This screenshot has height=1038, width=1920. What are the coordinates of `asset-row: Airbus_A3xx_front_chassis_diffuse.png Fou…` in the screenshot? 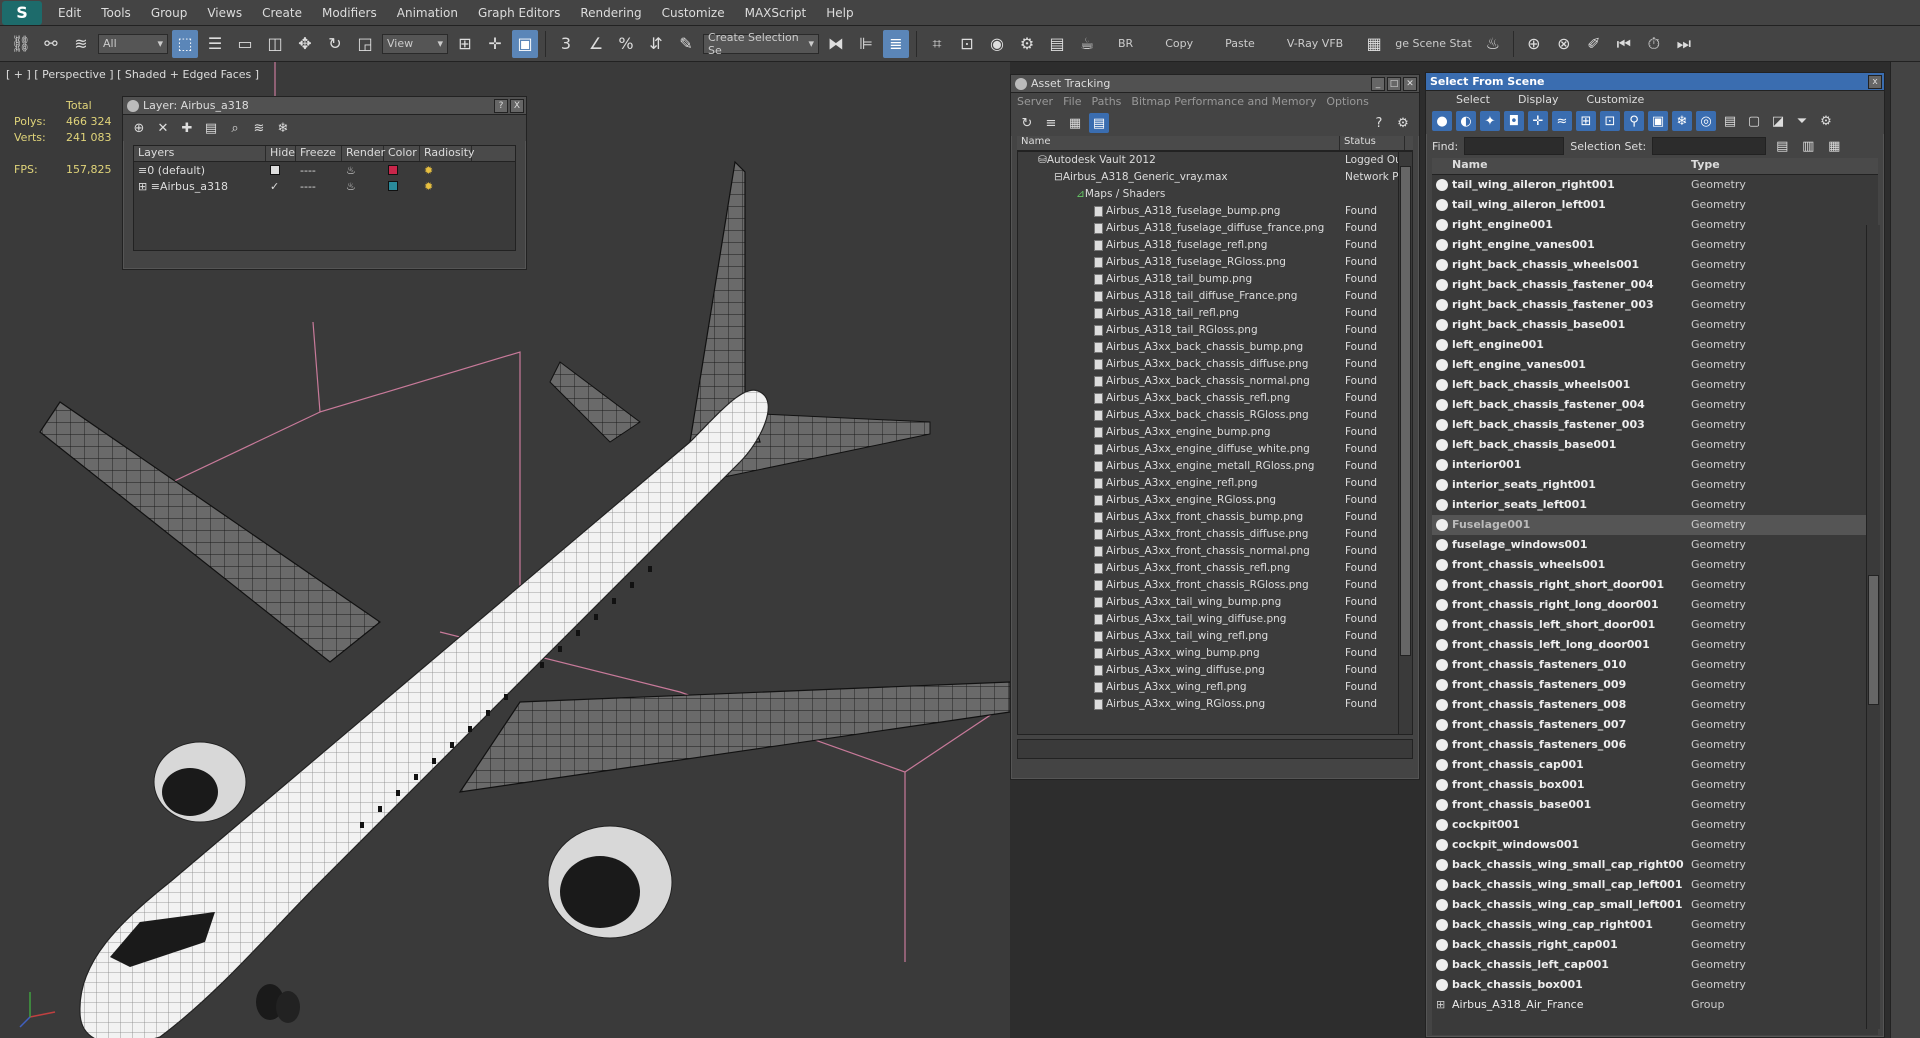 It's located at (1215, 534).